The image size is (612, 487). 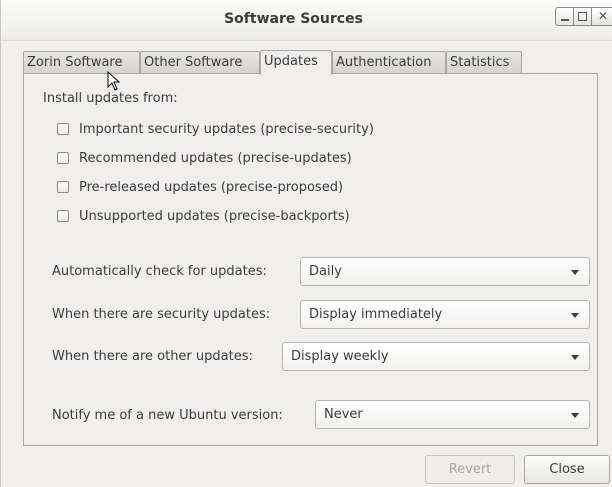 I want to click on close-window-button: ✕, so click(x=601, y=16).